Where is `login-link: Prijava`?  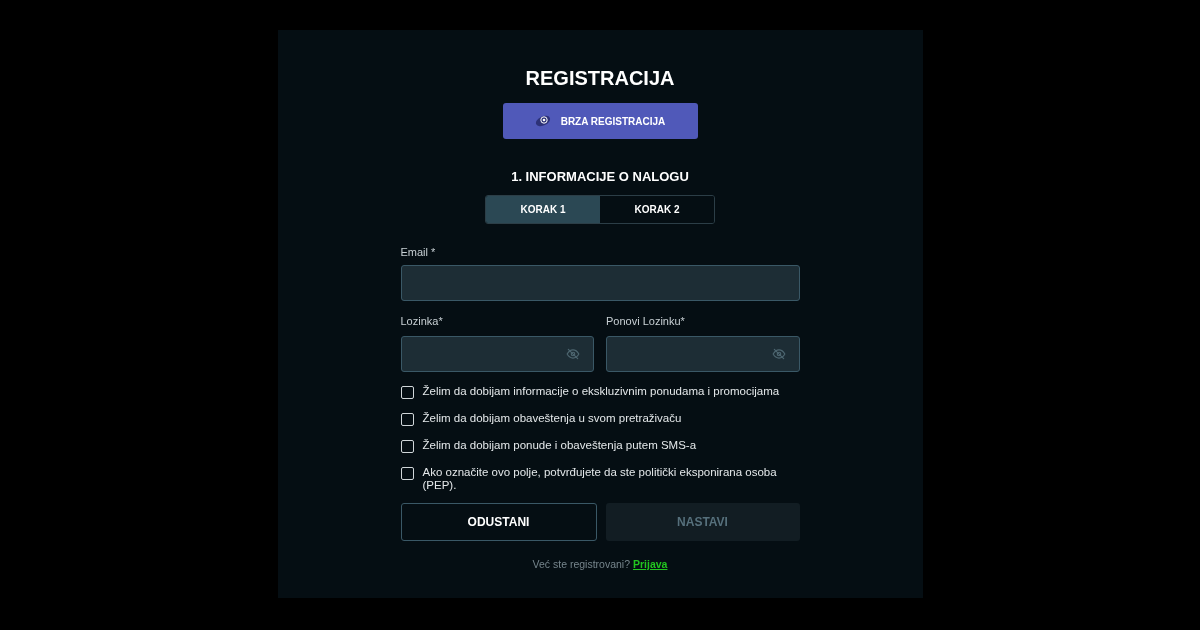
login-link: Prijava is located at coordinates (650, 563).